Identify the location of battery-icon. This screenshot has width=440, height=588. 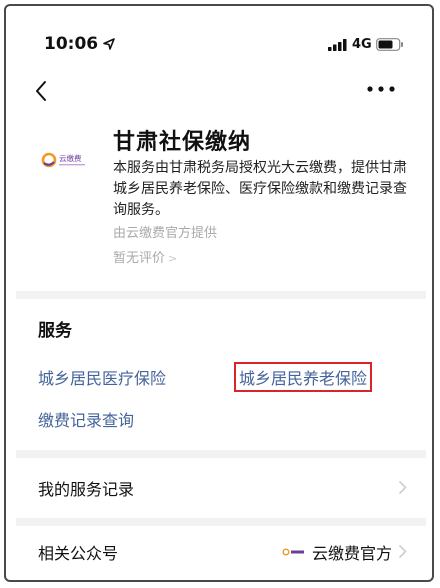
(389, 44).